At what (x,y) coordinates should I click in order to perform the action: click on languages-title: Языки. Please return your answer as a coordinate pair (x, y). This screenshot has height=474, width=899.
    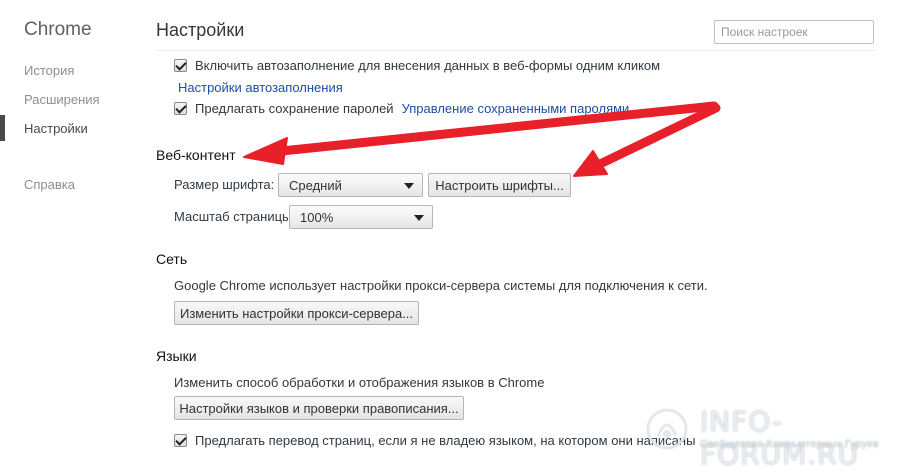
    Looking at the image, I should click on (176, 356).